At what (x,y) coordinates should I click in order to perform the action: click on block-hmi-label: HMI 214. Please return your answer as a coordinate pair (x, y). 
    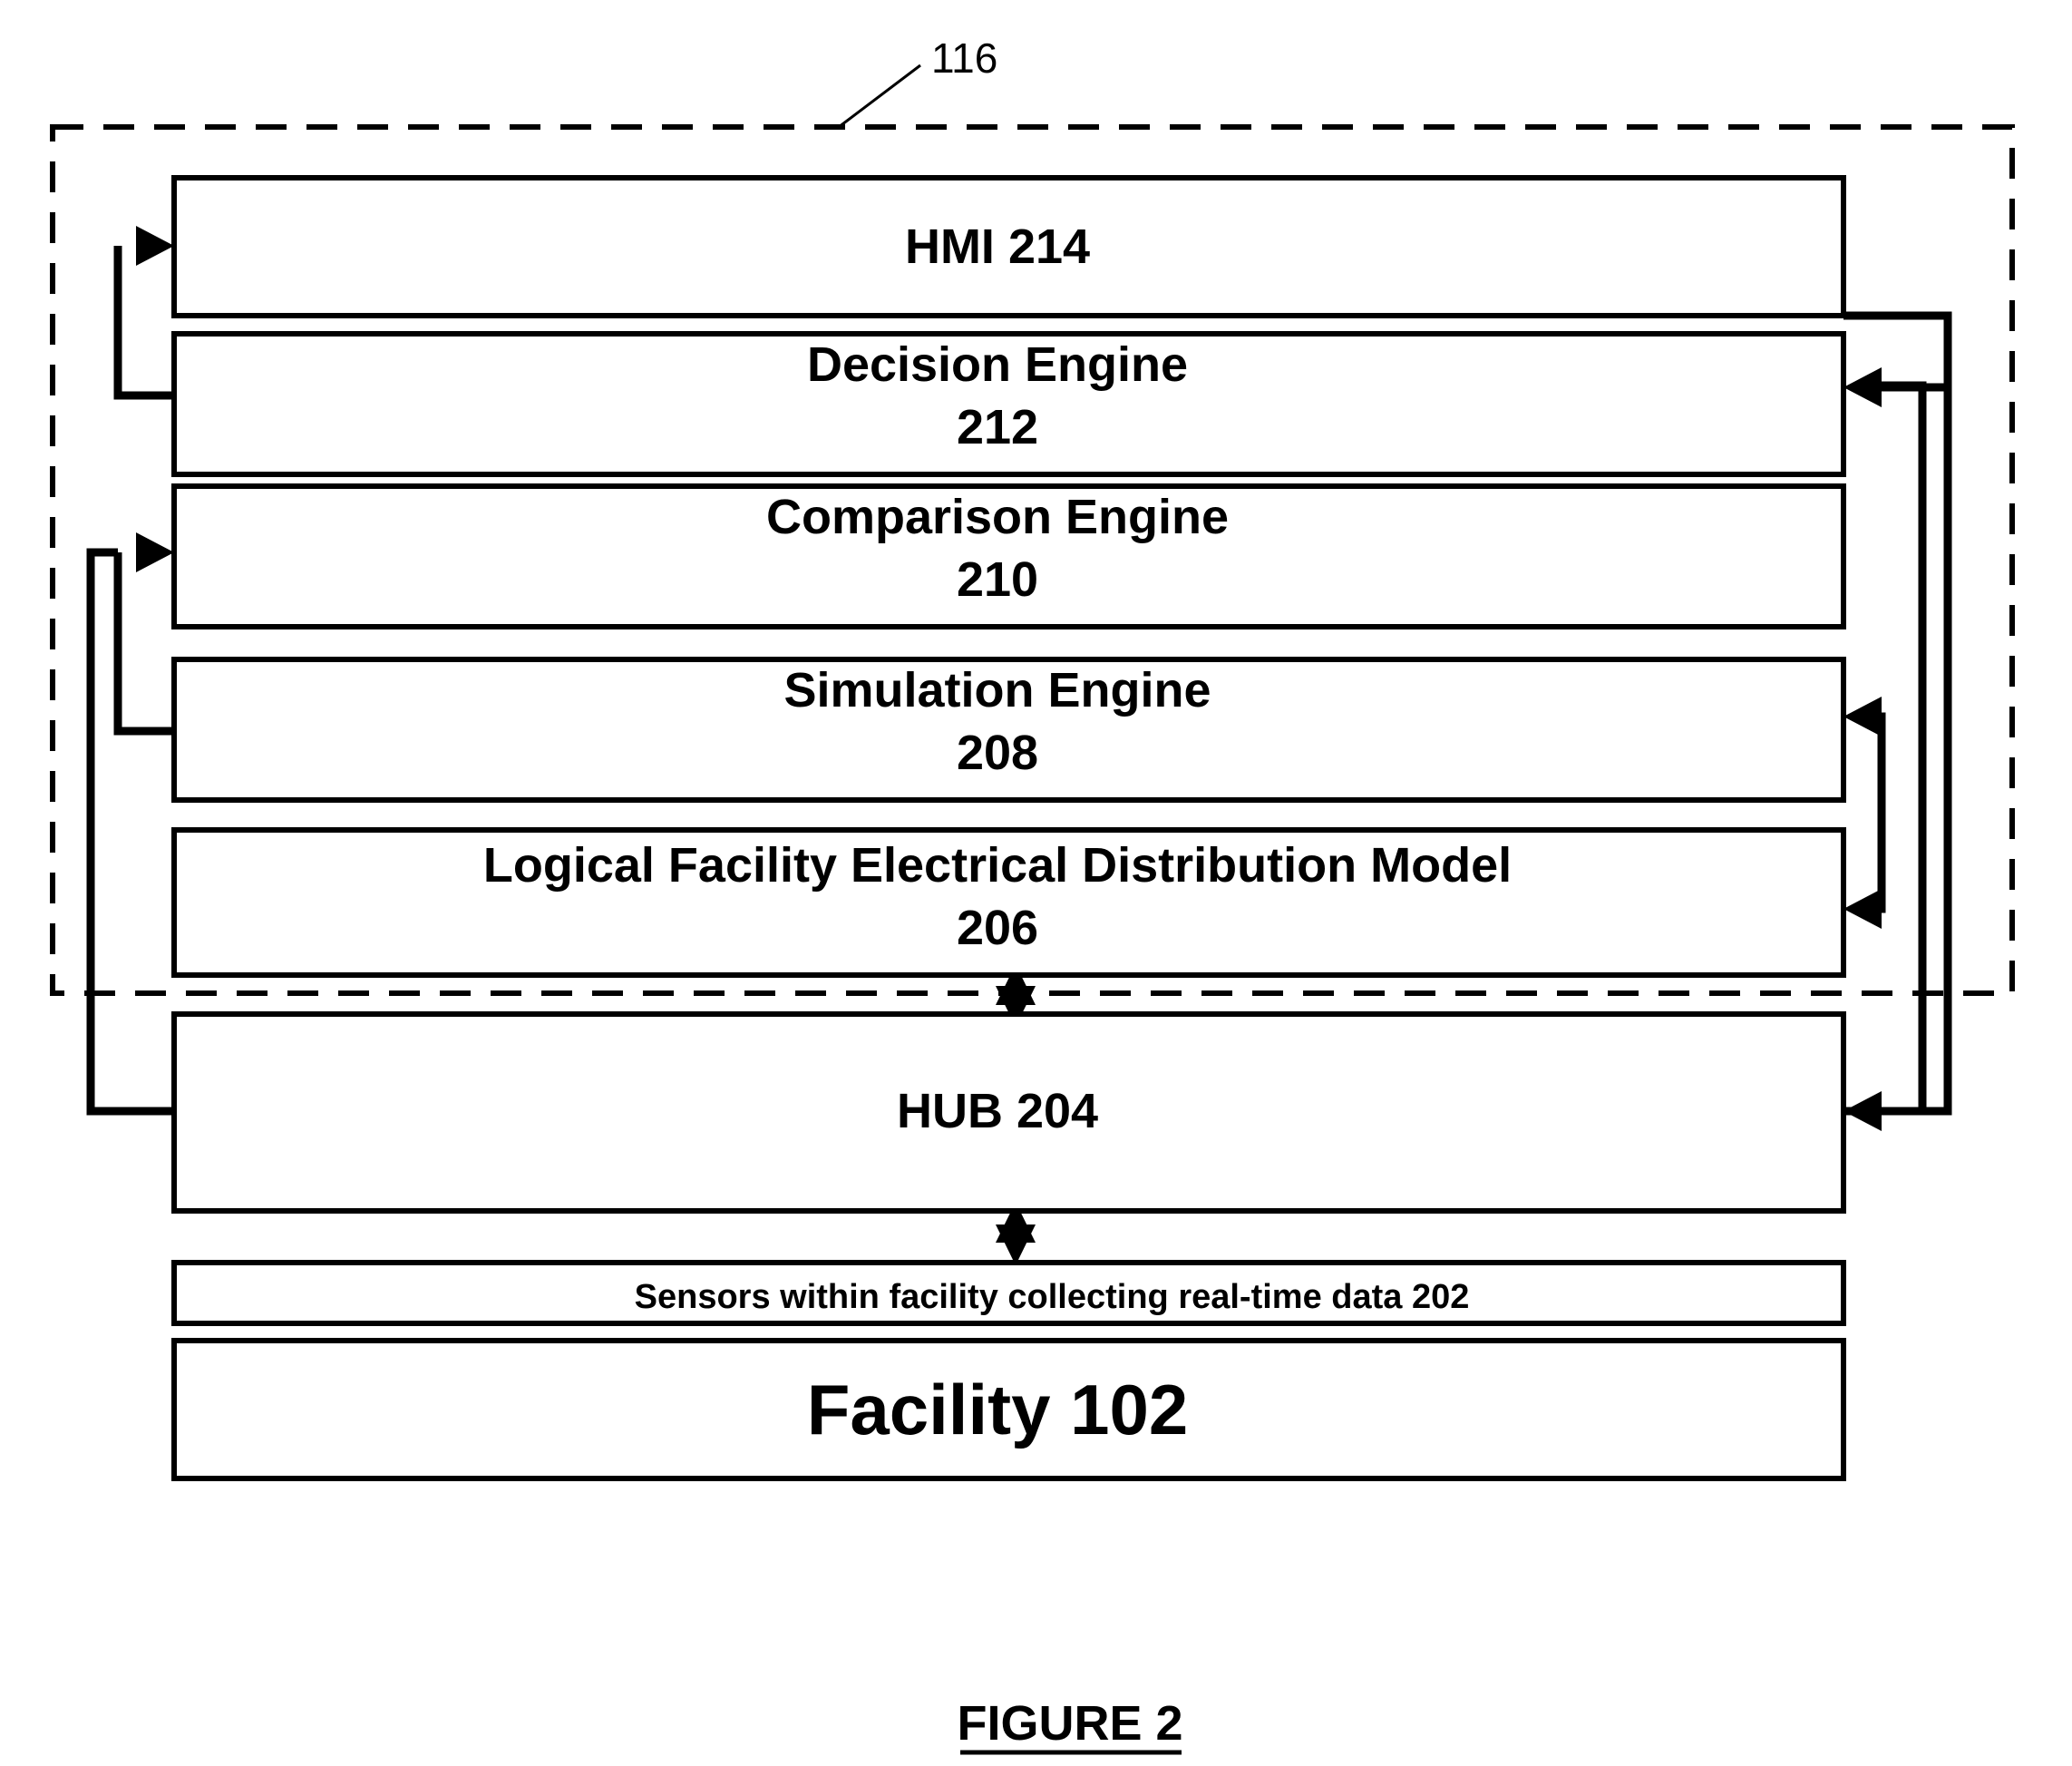
    Looking at the image, I should click on (998, 247).